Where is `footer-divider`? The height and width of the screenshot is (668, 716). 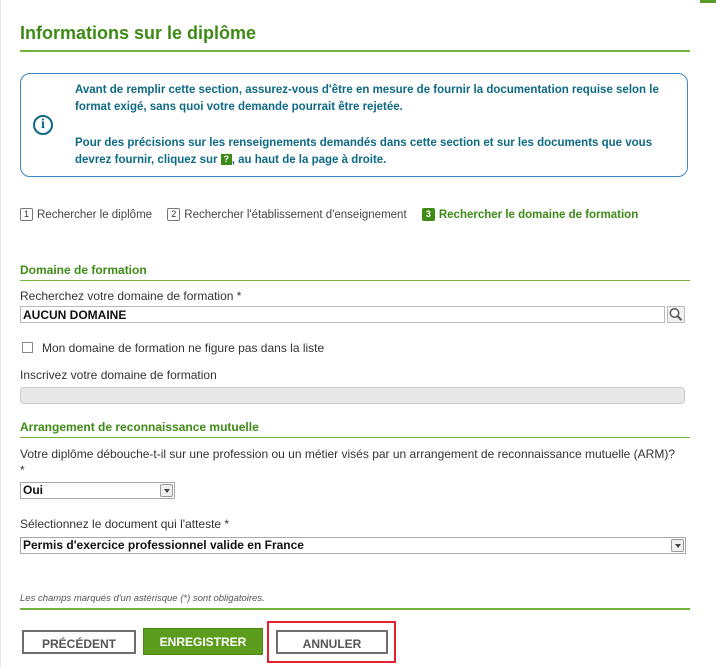 footer-divider is located at coordinates (355, 609).